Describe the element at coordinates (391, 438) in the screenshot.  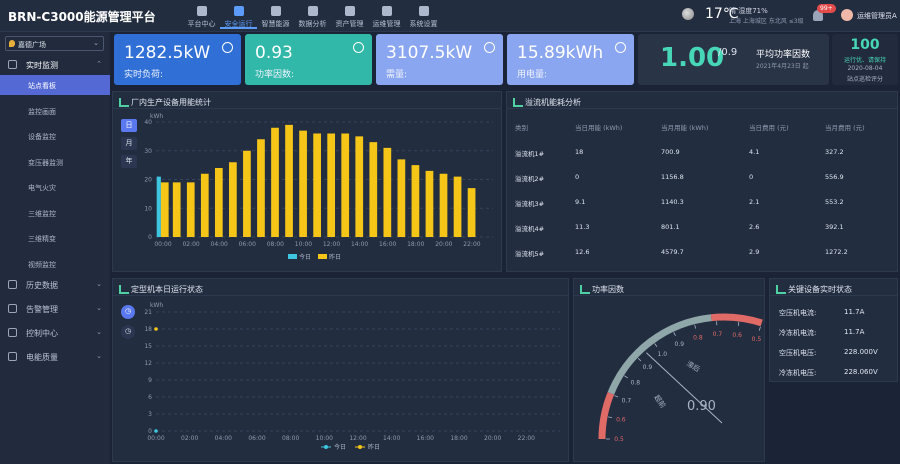
I see `x-tick-label: 14:00` at that location.